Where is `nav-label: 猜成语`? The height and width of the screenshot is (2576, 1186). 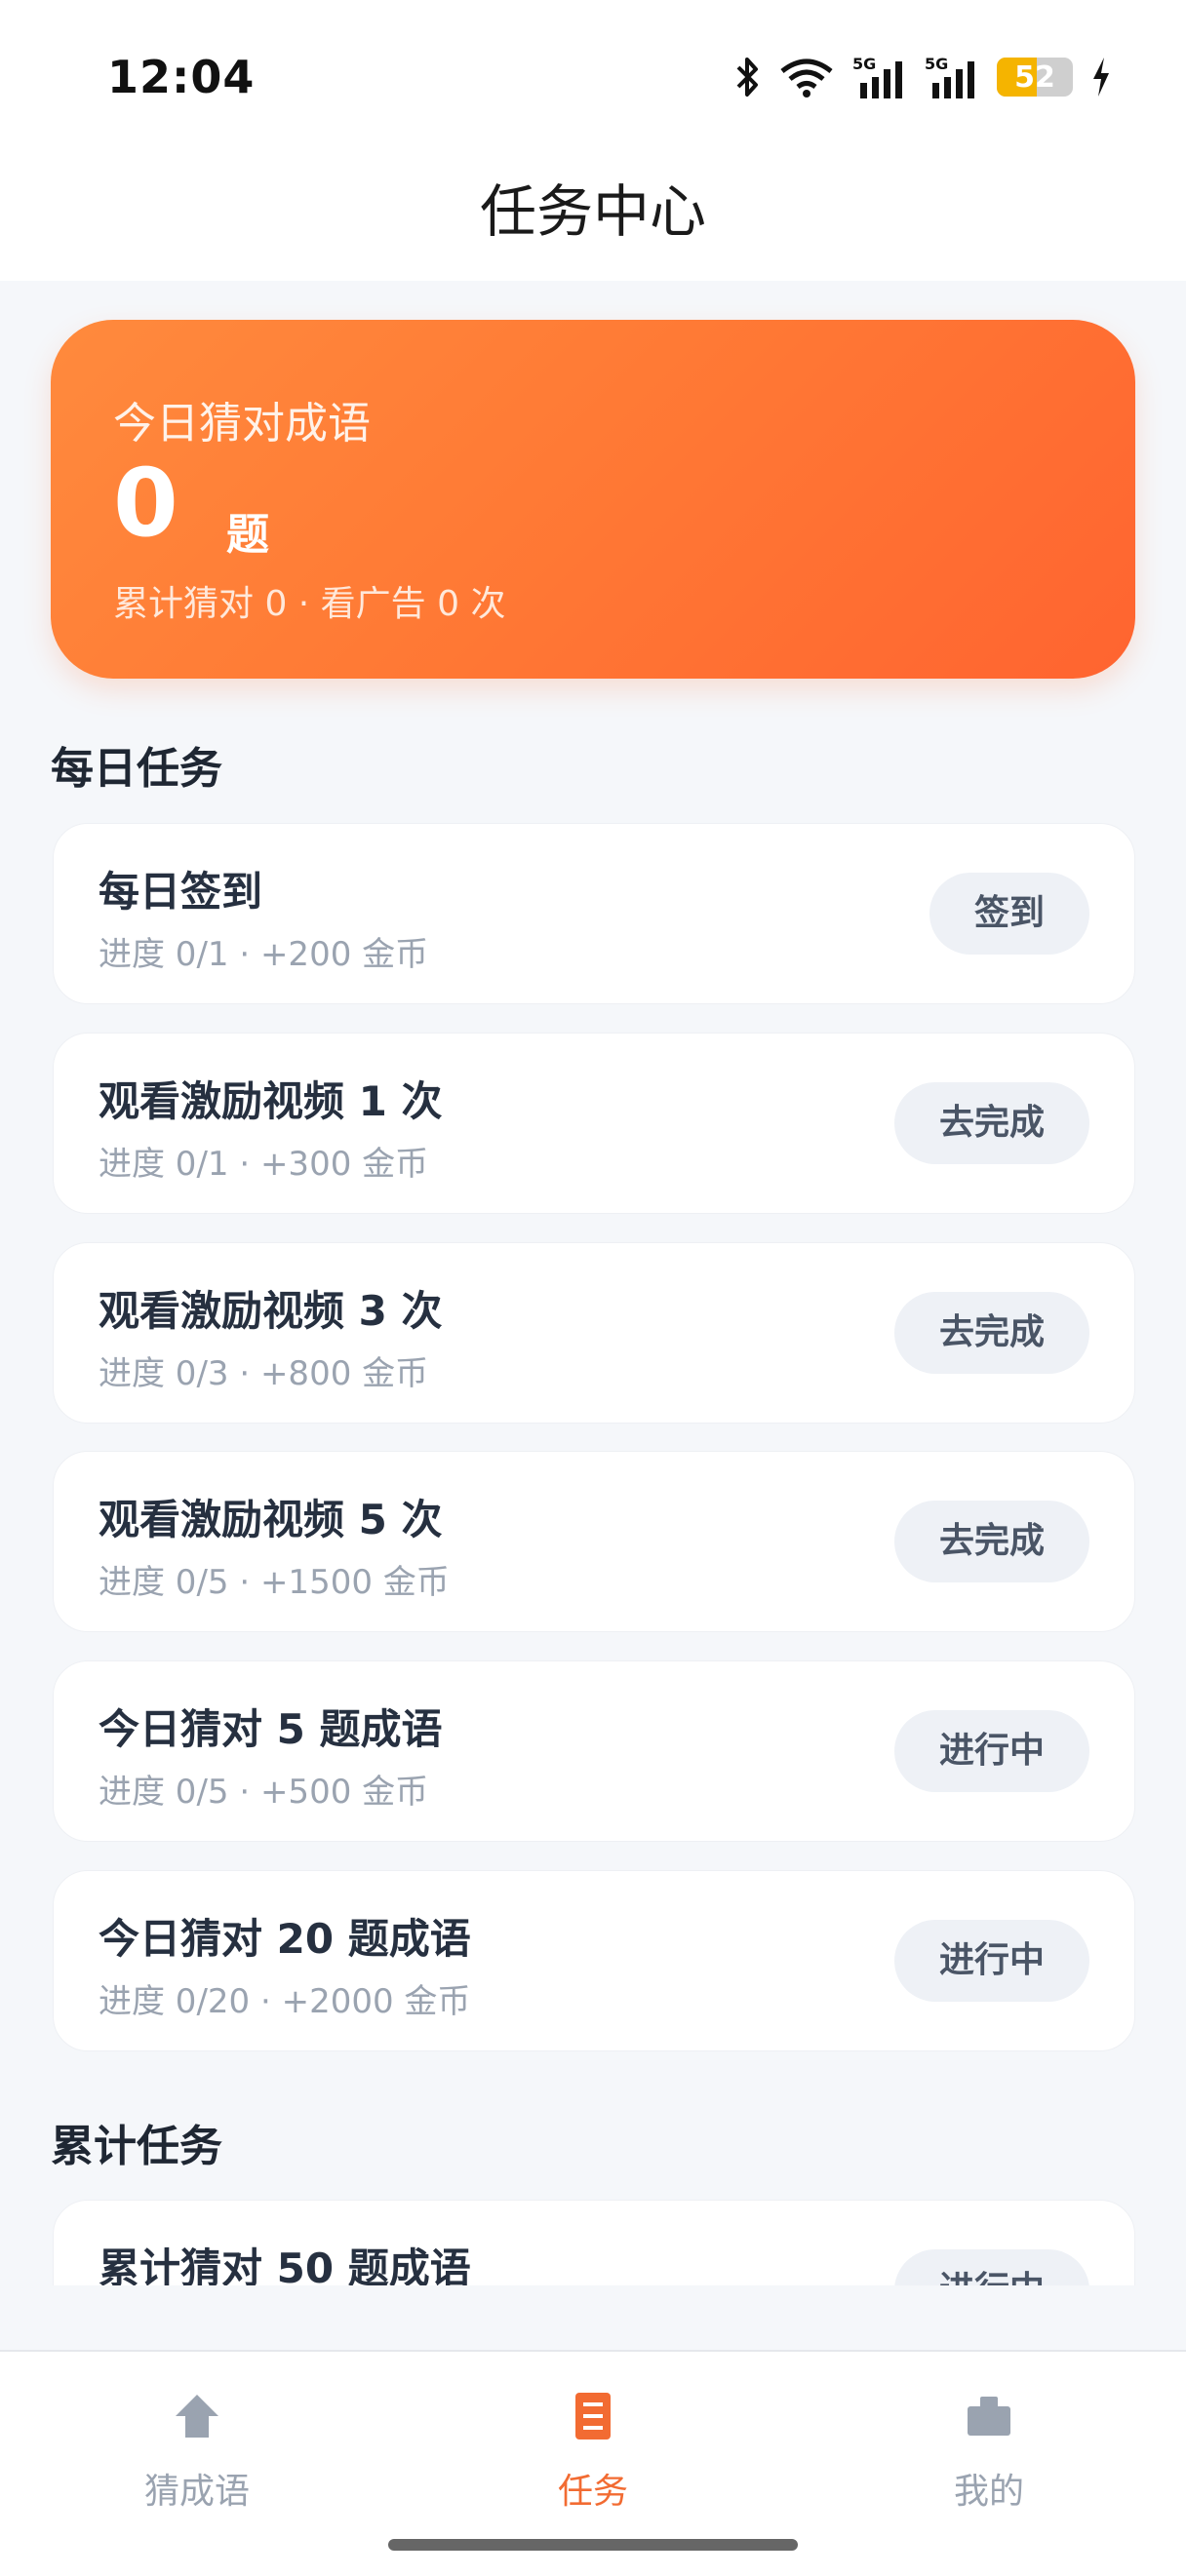 nav-label: 猜成语 is located at coordinates (196, 2492).